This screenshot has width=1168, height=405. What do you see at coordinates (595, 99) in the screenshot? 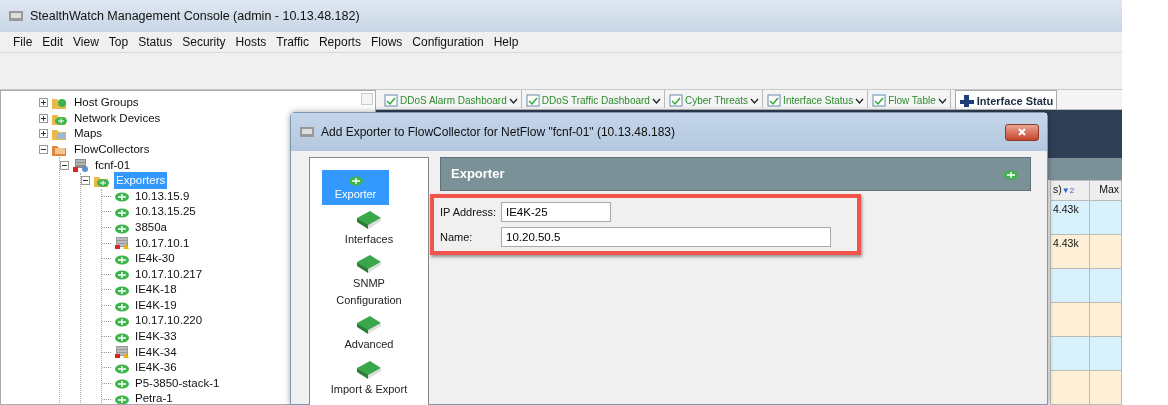
I see `tab: DDoS Traffic Dashboard` at bounding box center [595, 99].